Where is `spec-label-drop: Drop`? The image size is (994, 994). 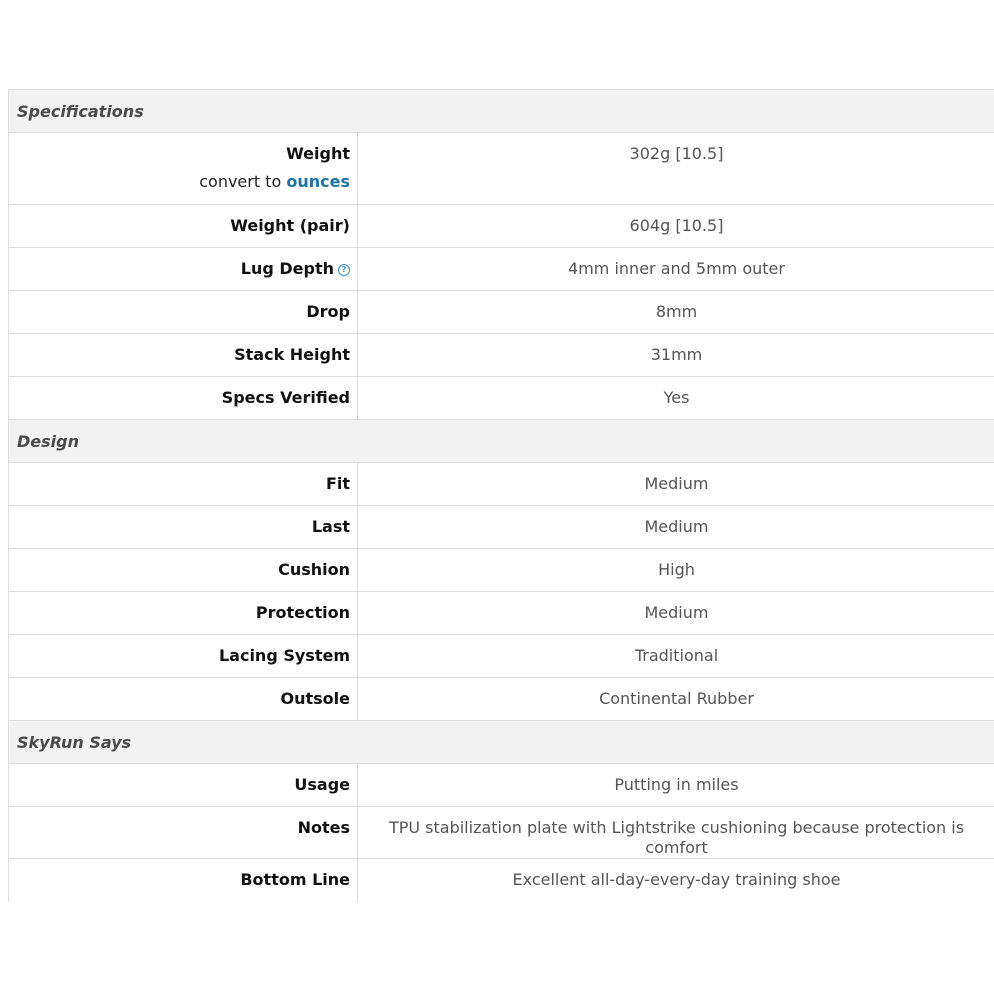
spec-label-drop: Drop is located at coordinates (183, 312).